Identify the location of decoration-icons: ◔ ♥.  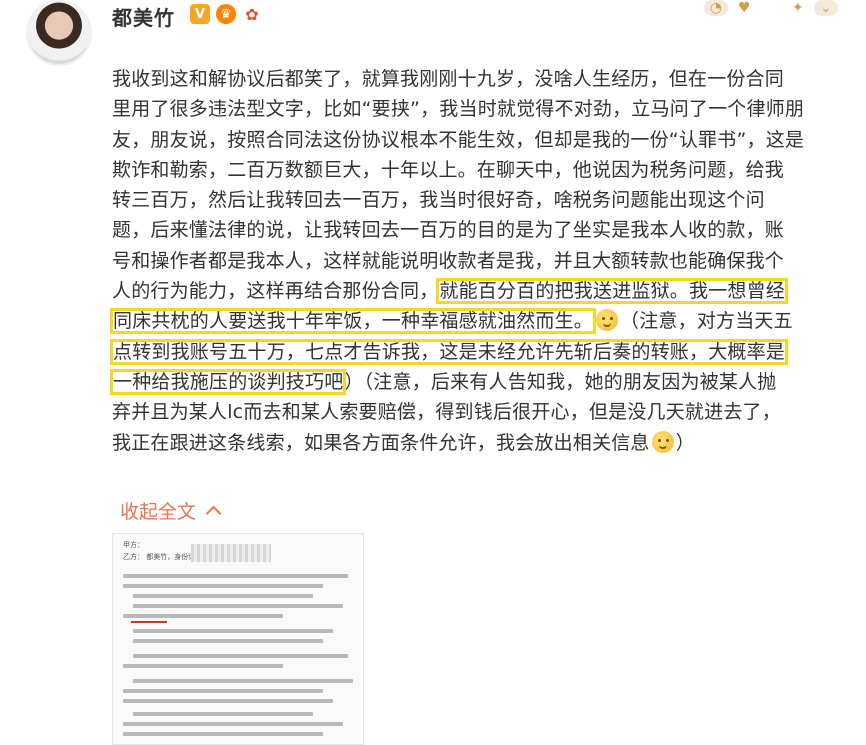
(727, 8).